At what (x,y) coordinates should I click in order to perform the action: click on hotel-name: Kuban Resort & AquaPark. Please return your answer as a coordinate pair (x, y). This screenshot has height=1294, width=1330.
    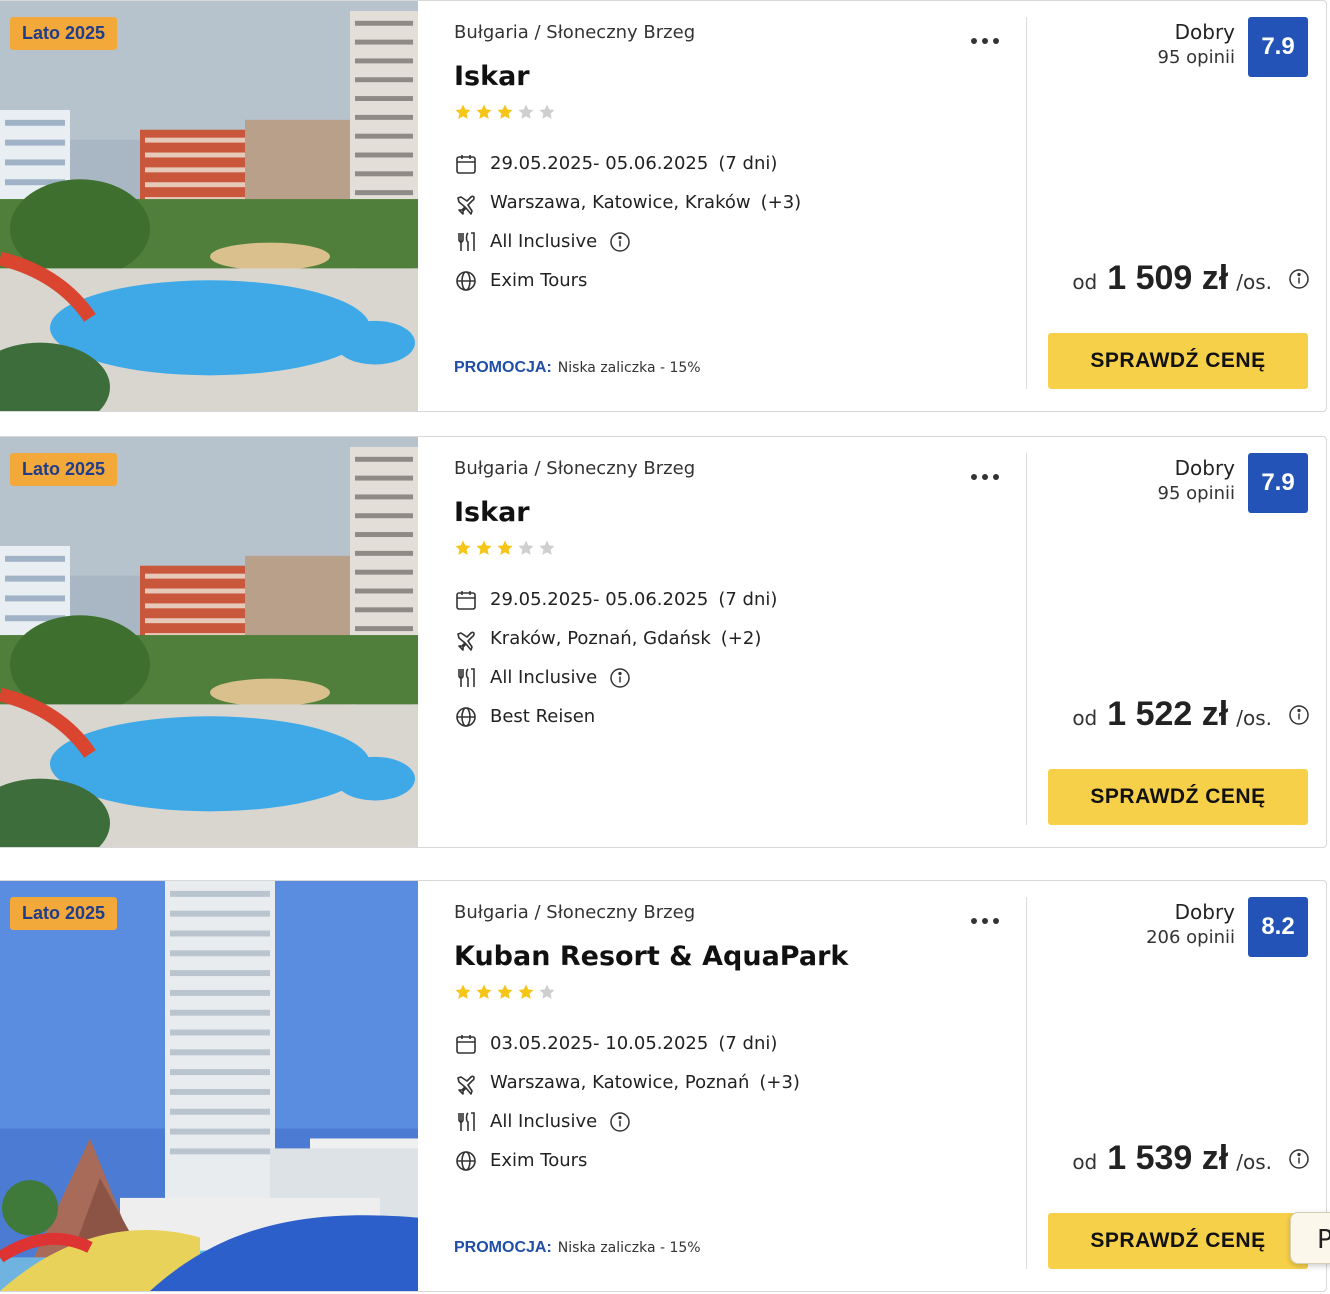
    Looking at the image, I should click on (651, 956).